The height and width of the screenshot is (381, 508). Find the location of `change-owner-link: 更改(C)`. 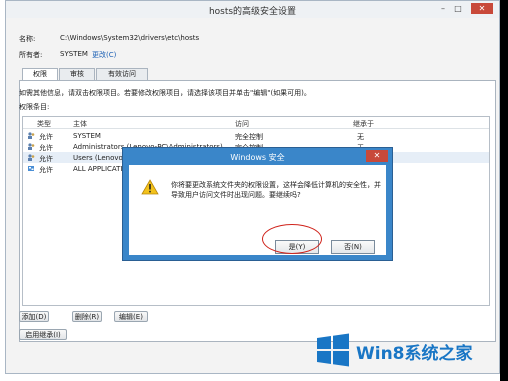

change-owner-link: 更改(C) is located at coordinates (104, 55).